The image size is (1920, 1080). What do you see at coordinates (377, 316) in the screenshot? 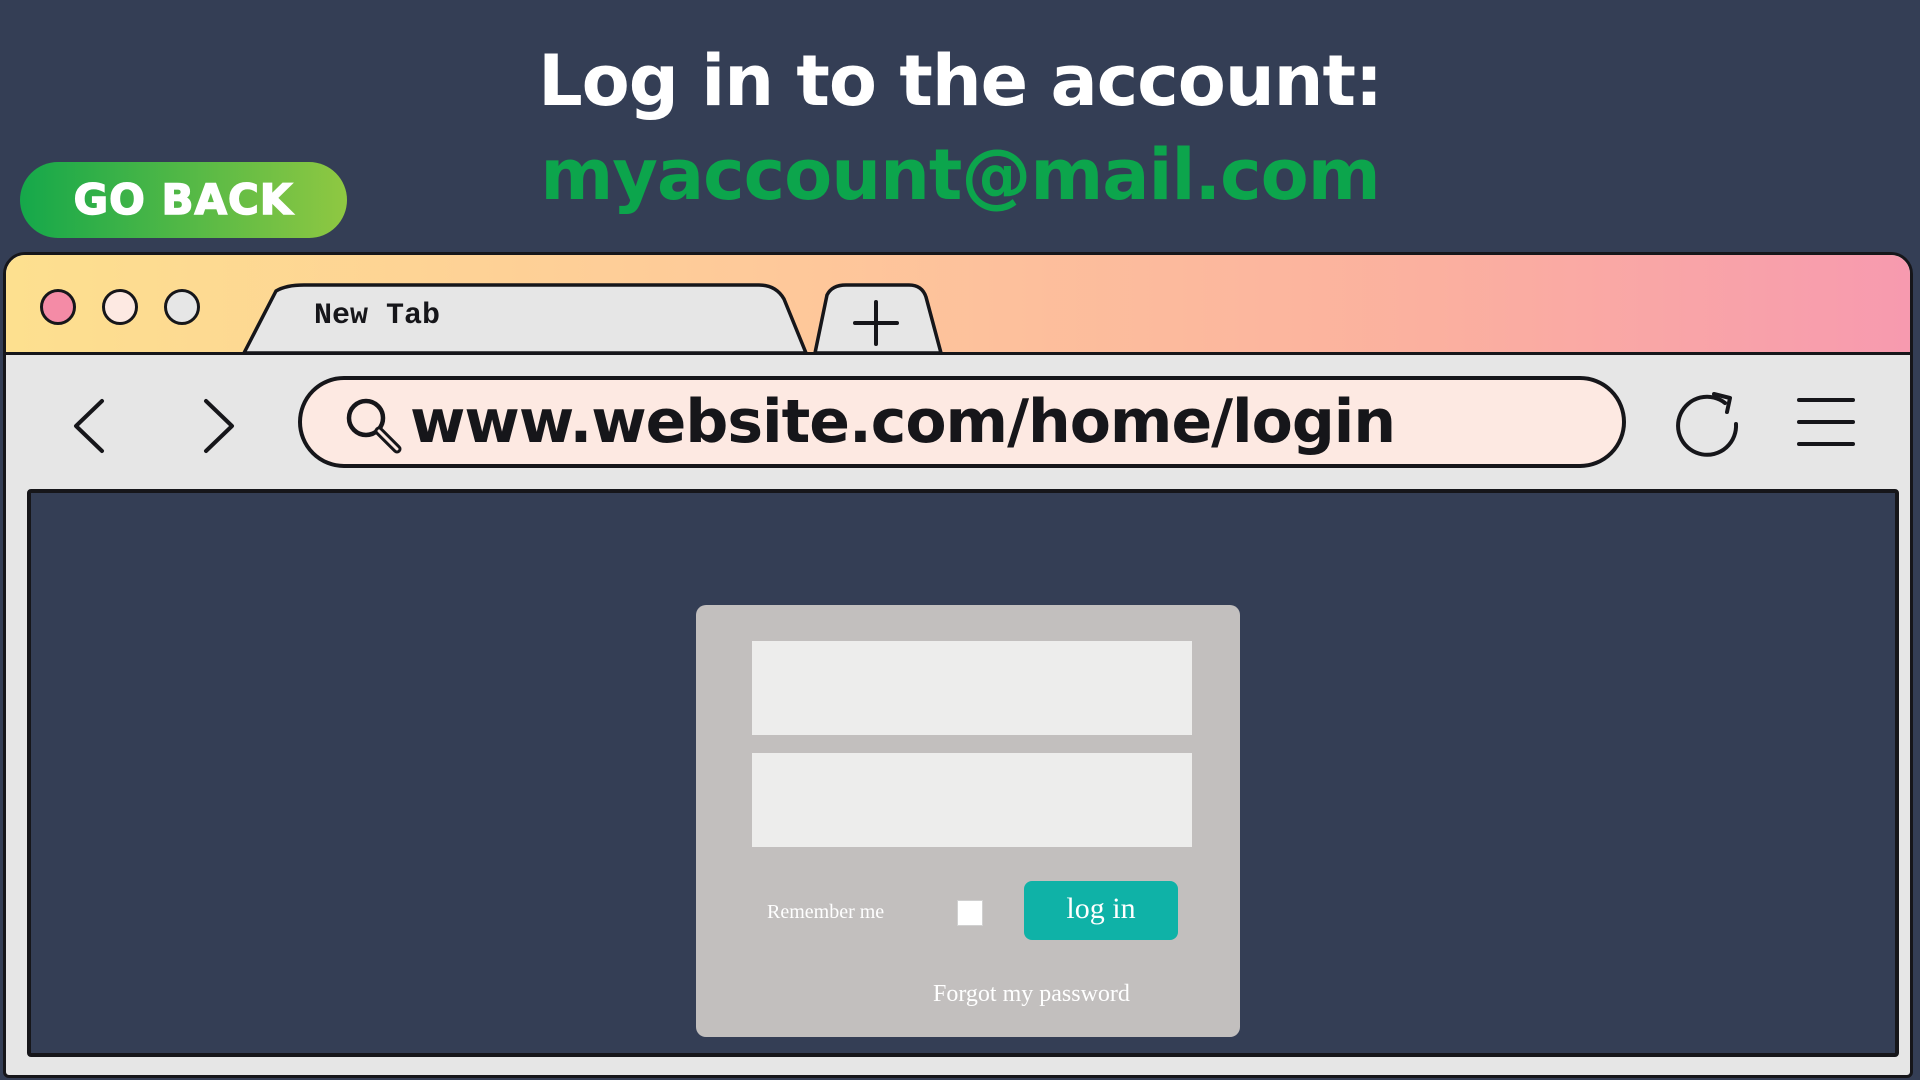
I see `tab-new-tab: New Tab` at bounding box center [377, 316].